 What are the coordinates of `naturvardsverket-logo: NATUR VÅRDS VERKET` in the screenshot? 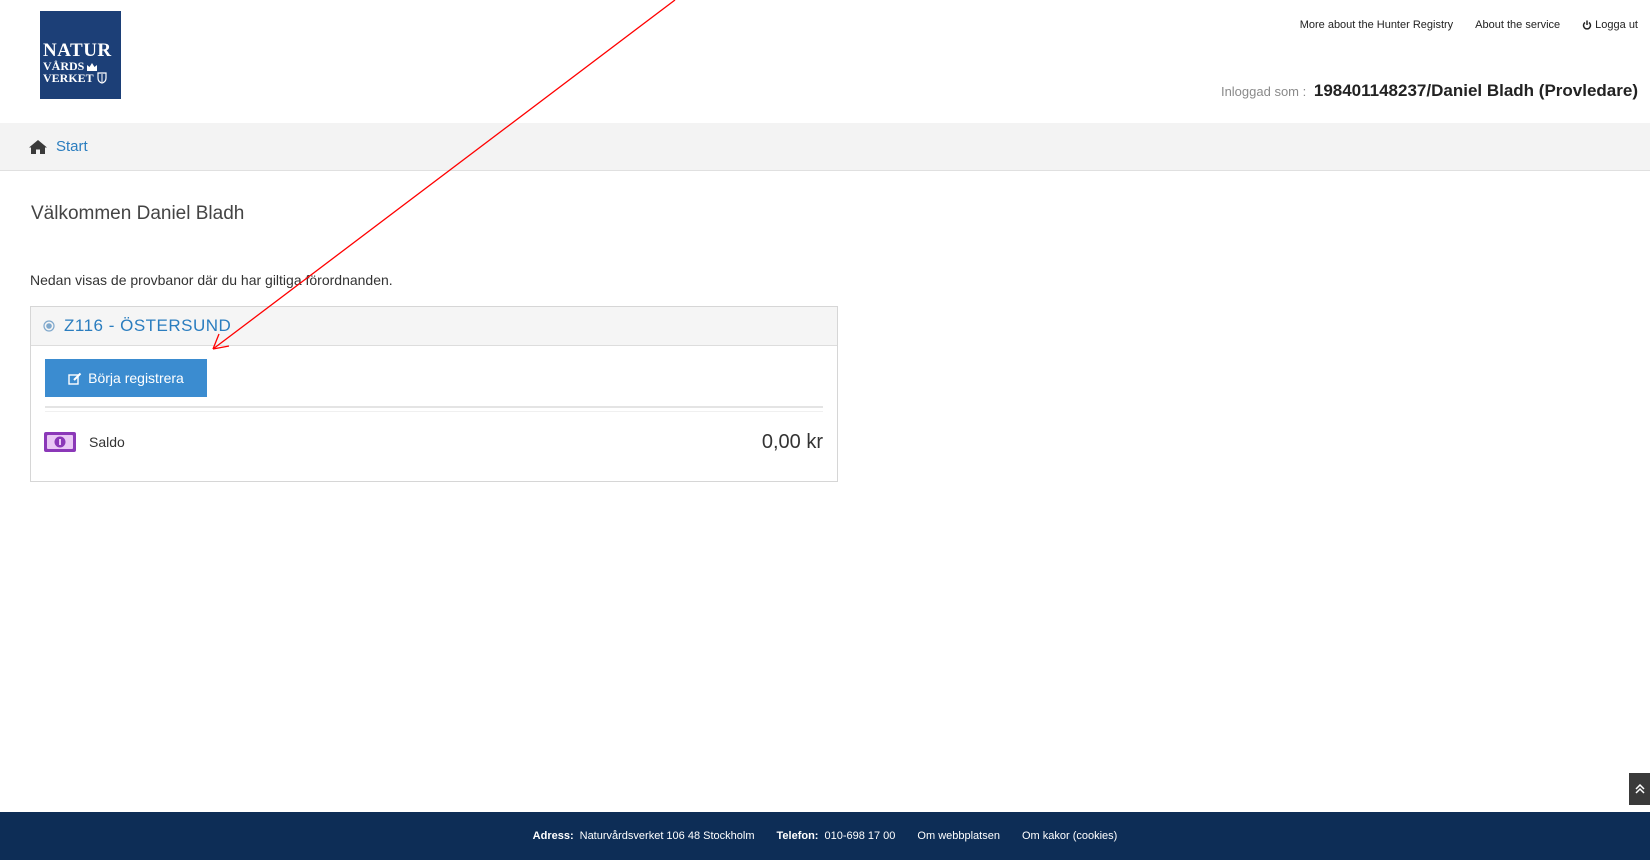 It's located at (80, 55).